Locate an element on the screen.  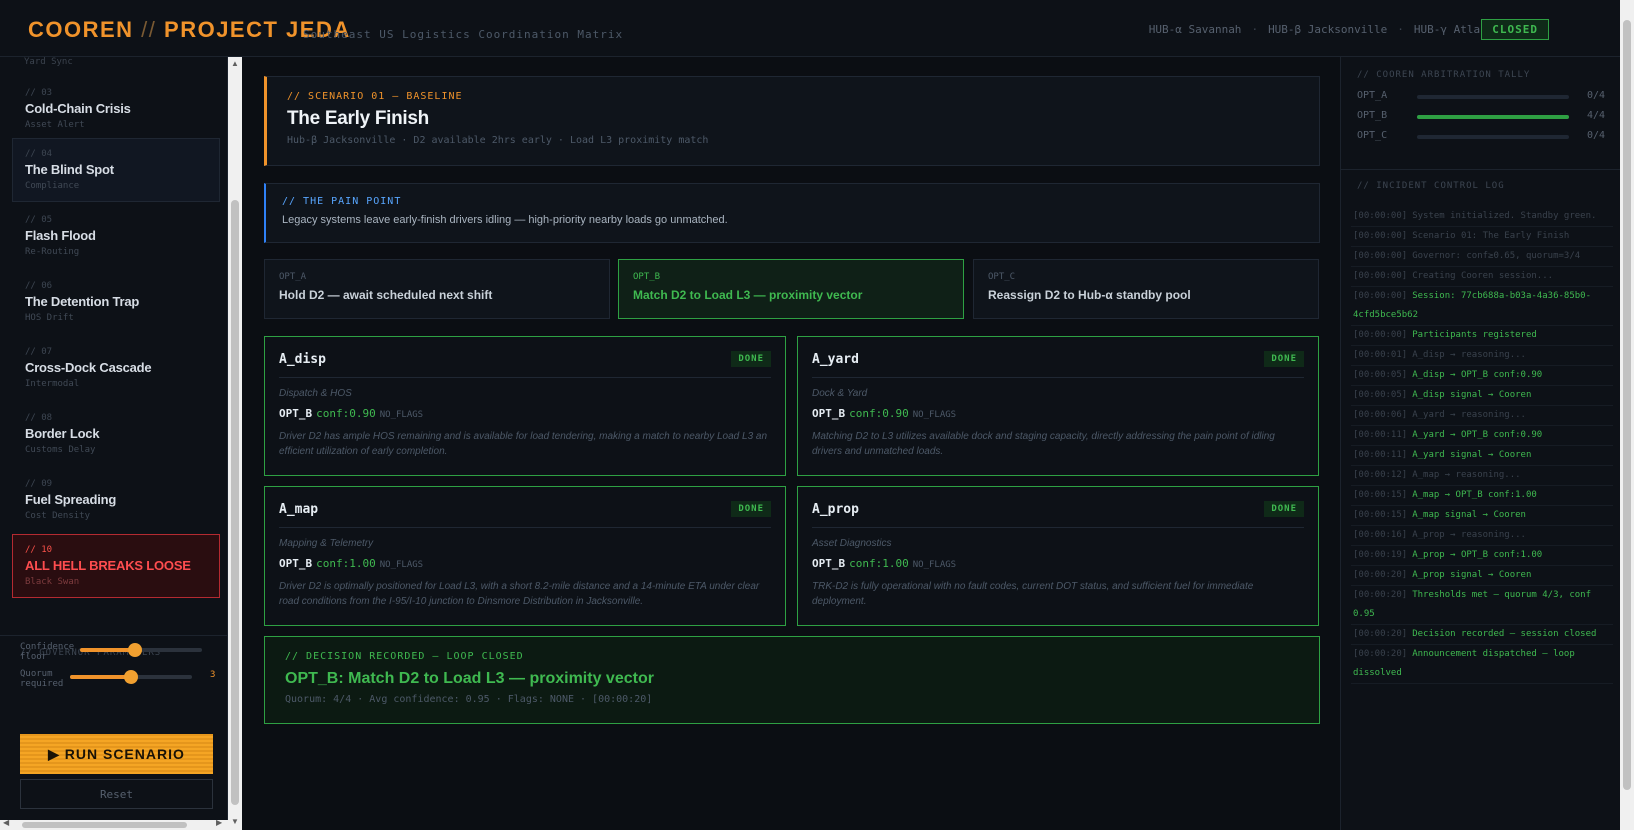
scroll-up-icon: ▲ is located at coordinates (235, 63).